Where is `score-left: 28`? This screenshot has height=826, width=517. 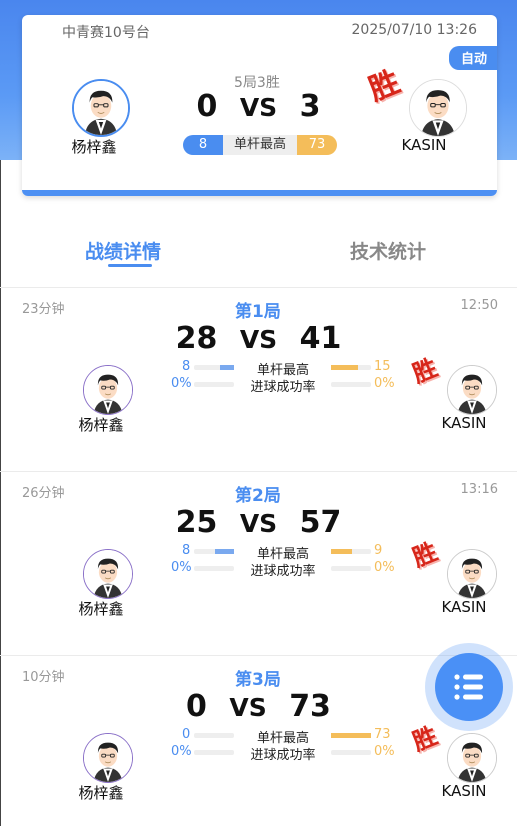 score-left: 28 is located at coordinates (196, 338).